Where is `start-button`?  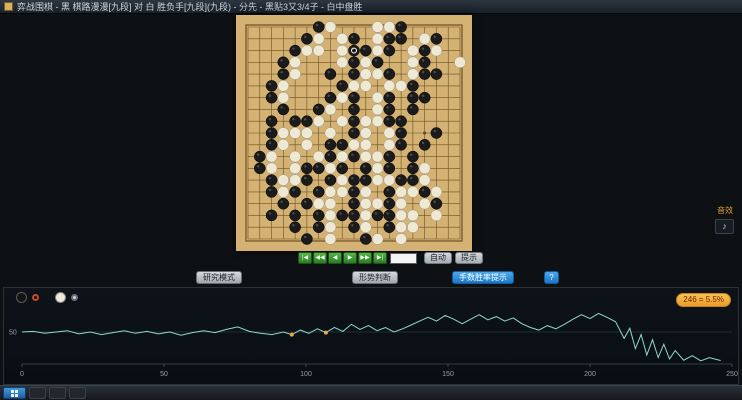
start-button is located at coordinates (14, 393).